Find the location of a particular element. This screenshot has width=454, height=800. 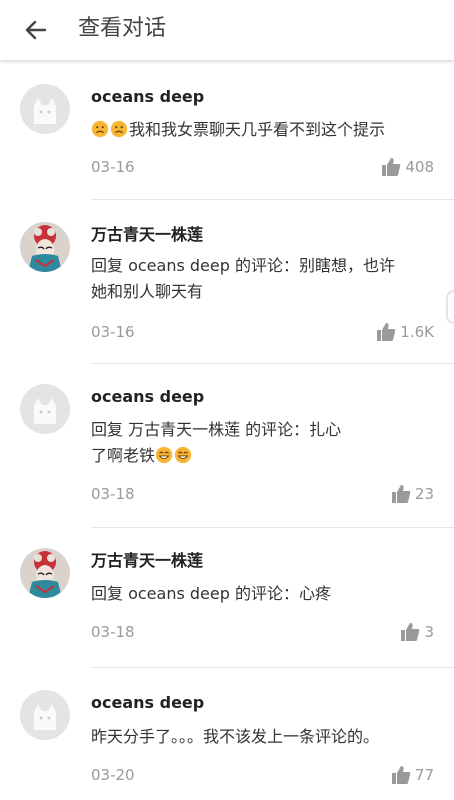

like-button: 23 is located at coordinates (412, 494).